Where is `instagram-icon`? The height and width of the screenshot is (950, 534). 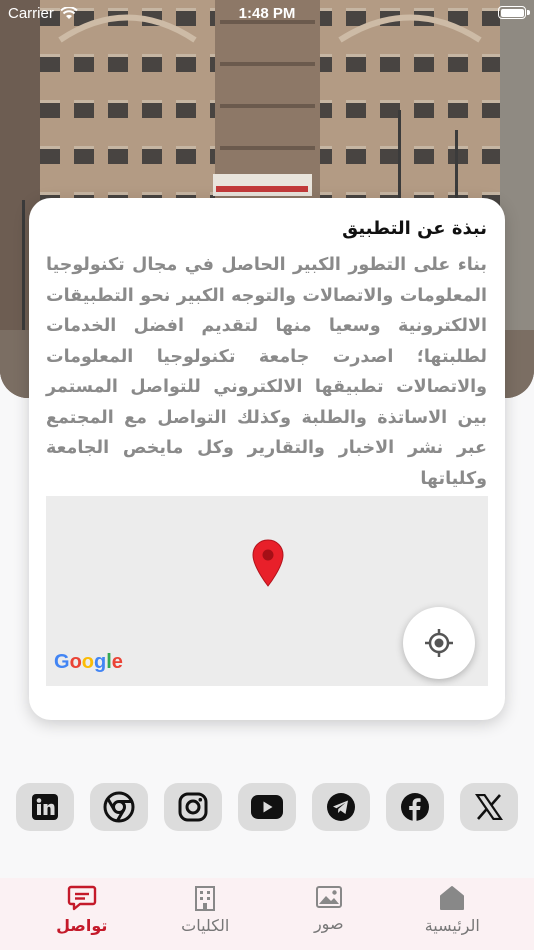
instagram-icon is located at coordinates (193, 807).